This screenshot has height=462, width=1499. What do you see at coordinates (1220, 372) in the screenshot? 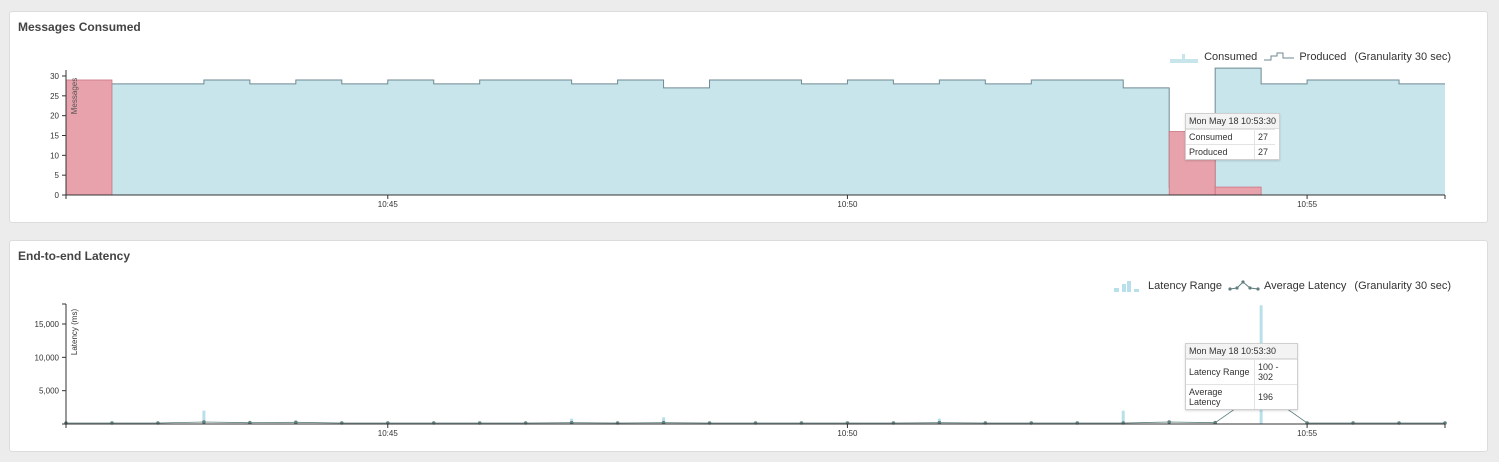
I see `tooltip-label: Latency Range` at bounding box center [1220, 372].